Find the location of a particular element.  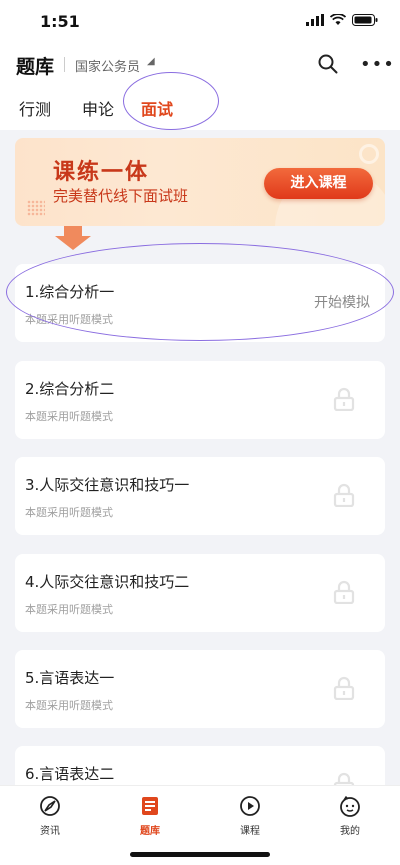

question-title: 3.人际交往意识和技巧一 is located at coordinates (107, 485).